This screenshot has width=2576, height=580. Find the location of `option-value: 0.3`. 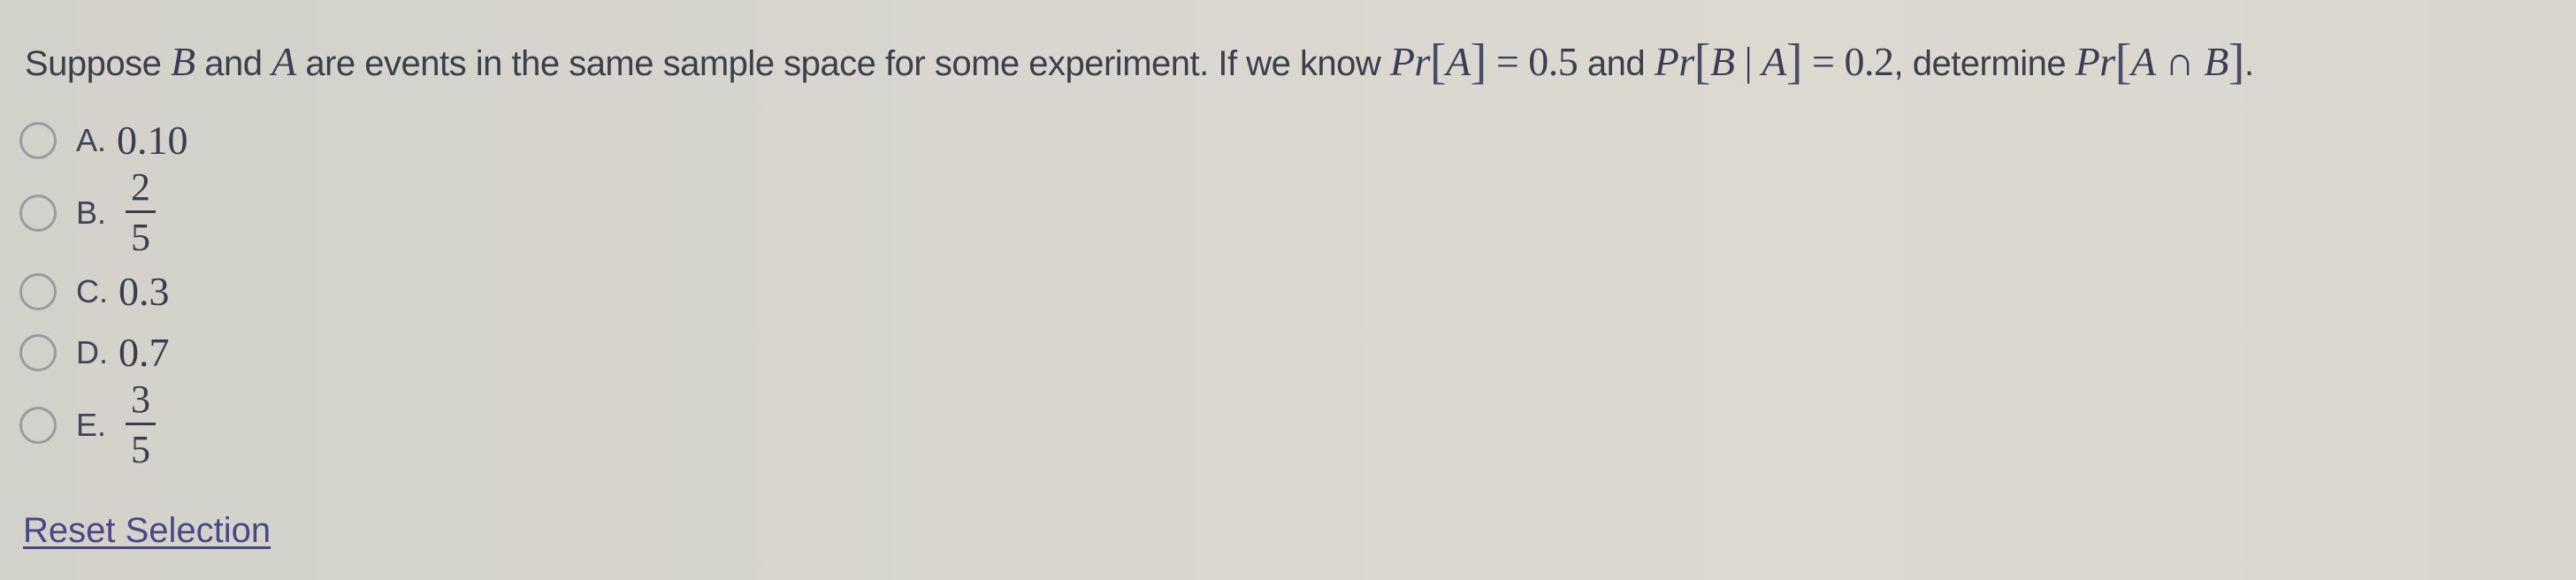

option-value: 0.3 is located at coordinates (144, 291).